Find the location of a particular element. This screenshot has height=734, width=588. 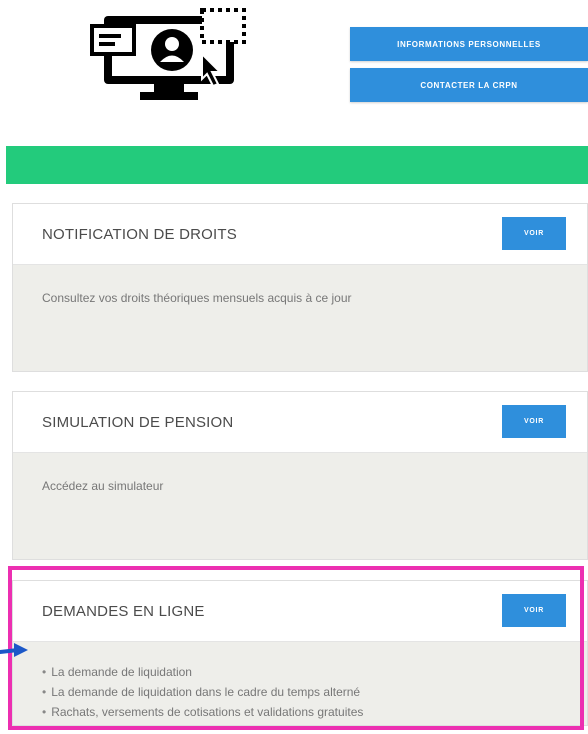

card-description: Accédez au simulateur is located at coordinates (103, 486).